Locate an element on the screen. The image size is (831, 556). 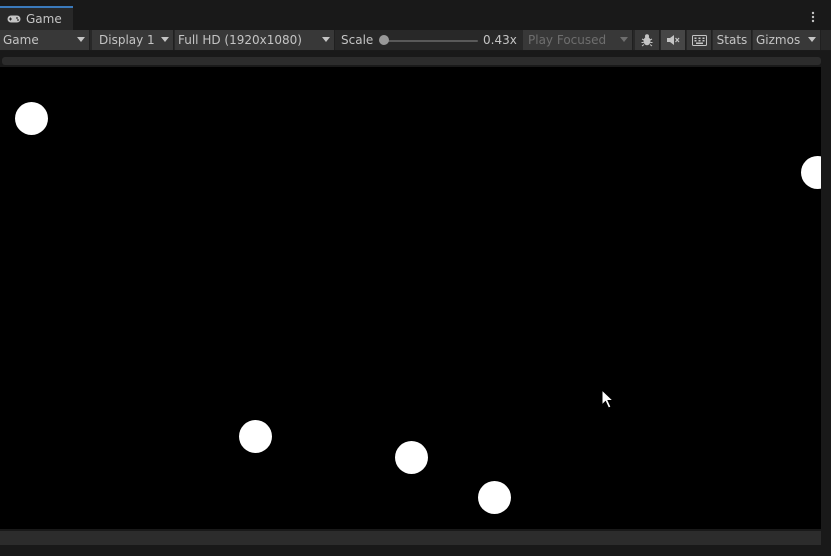
scale-label: Scale is located at coordinates (357, 40).